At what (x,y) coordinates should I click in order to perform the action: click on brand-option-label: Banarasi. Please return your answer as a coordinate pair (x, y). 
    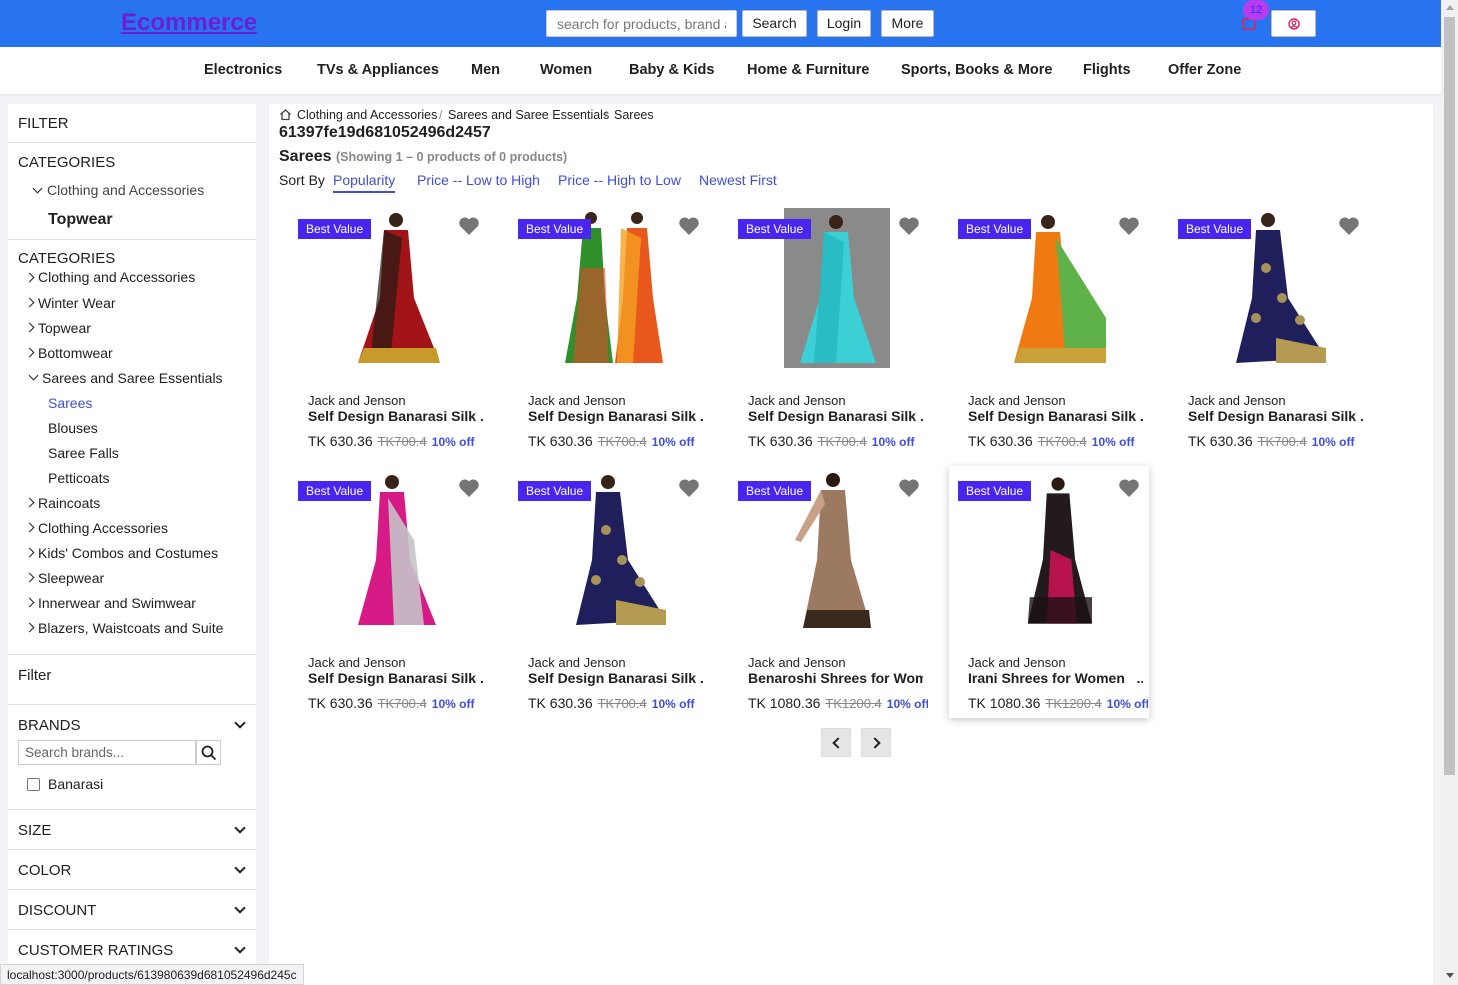
    Looking at the image, I should click on (75, 784).